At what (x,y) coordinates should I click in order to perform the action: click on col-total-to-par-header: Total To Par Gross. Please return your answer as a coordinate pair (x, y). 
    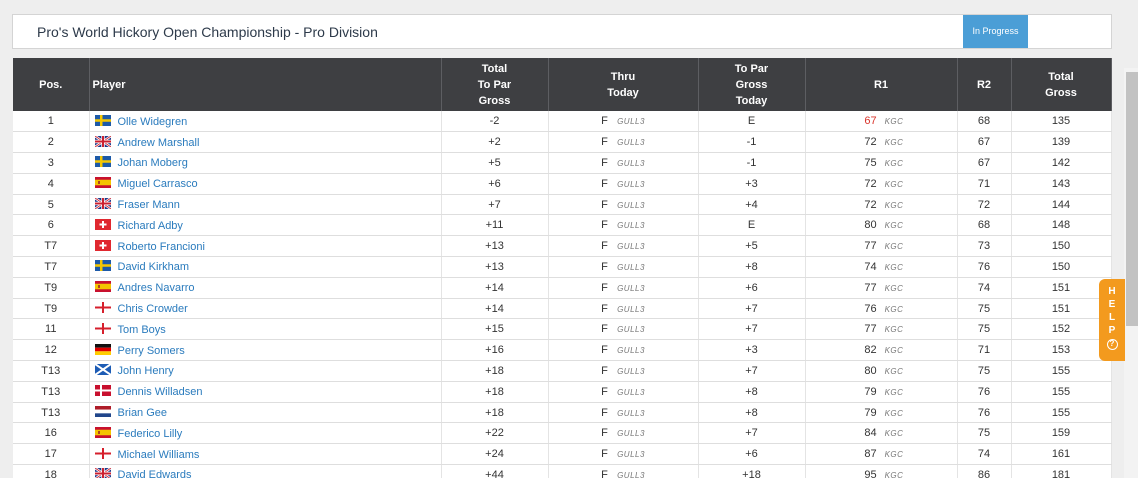
    Looking at the image, I should click on (495, 84).